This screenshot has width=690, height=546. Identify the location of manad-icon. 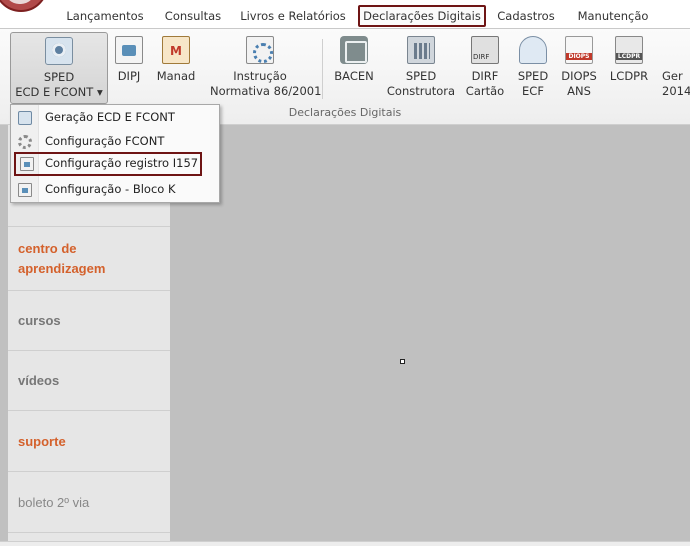
(176, 50).